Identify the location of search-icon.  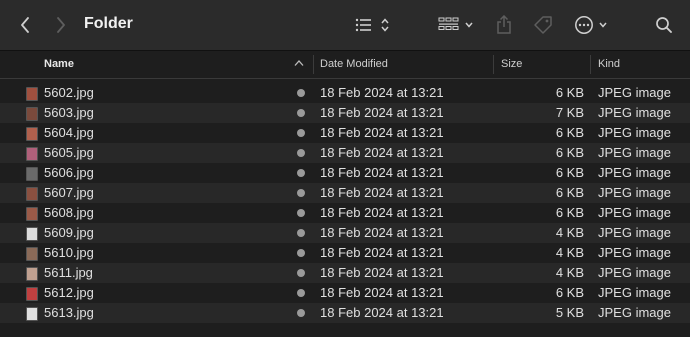
(664, 25).